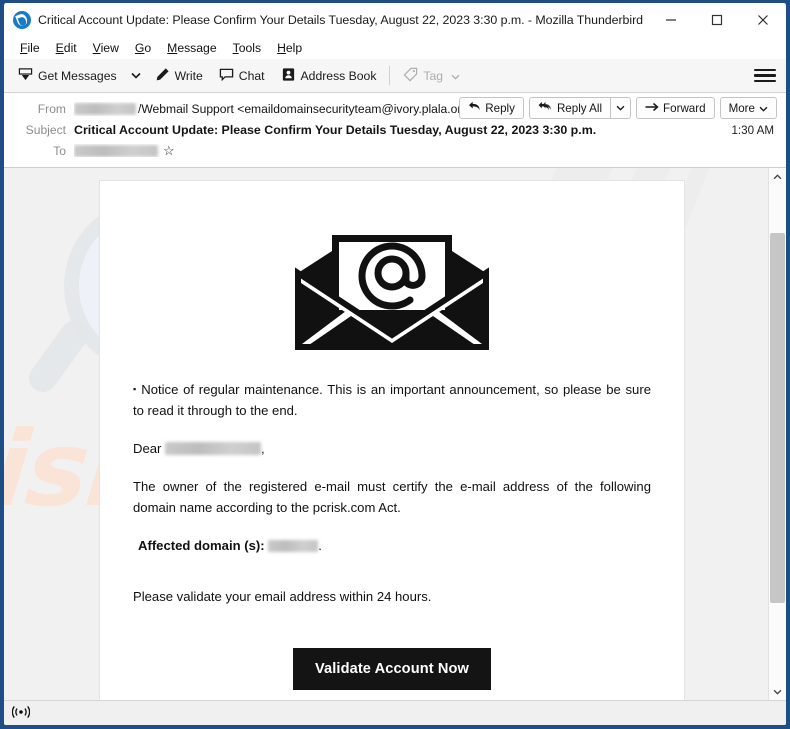 This screenshot has height=729, width=790. I want to click on window-controls, so click(717, 20).